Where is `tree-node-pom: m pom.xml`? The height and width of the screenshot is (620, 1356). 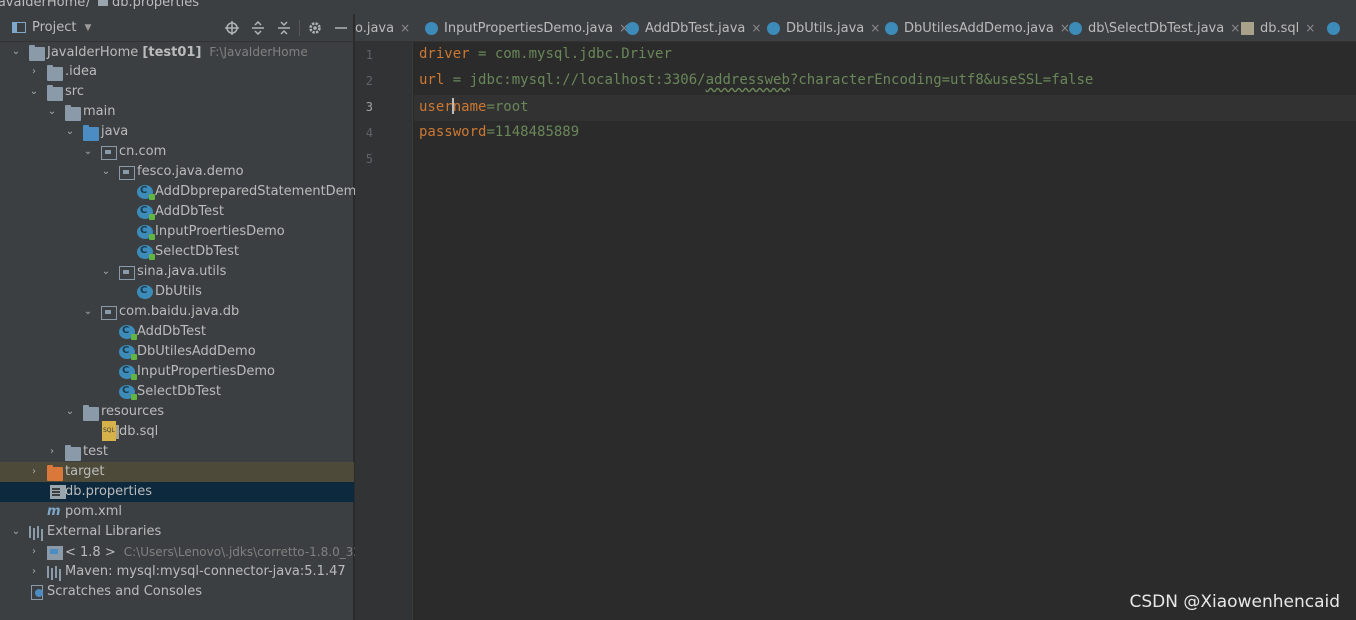 tree-node-pom: m pom.xml is located at coordinates (177, 512).